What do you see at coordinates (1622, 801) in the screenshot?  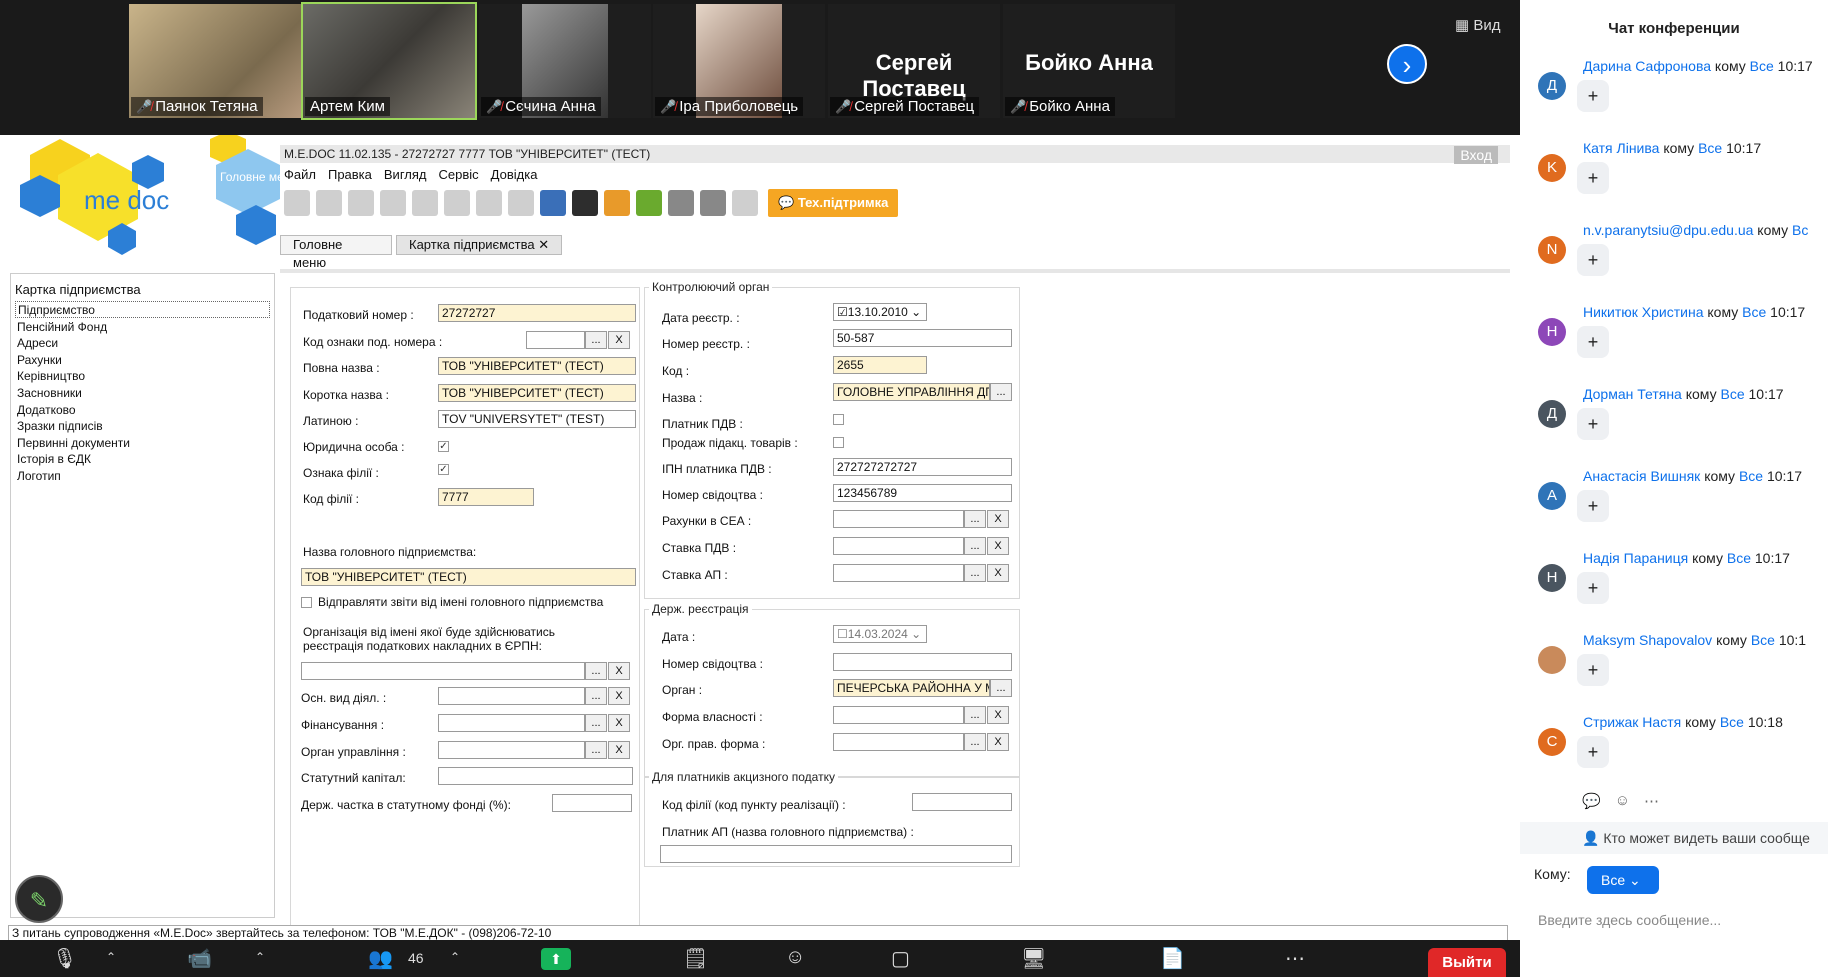 I see `emoji-icon: ☺` at bounding box center [1622, 801].